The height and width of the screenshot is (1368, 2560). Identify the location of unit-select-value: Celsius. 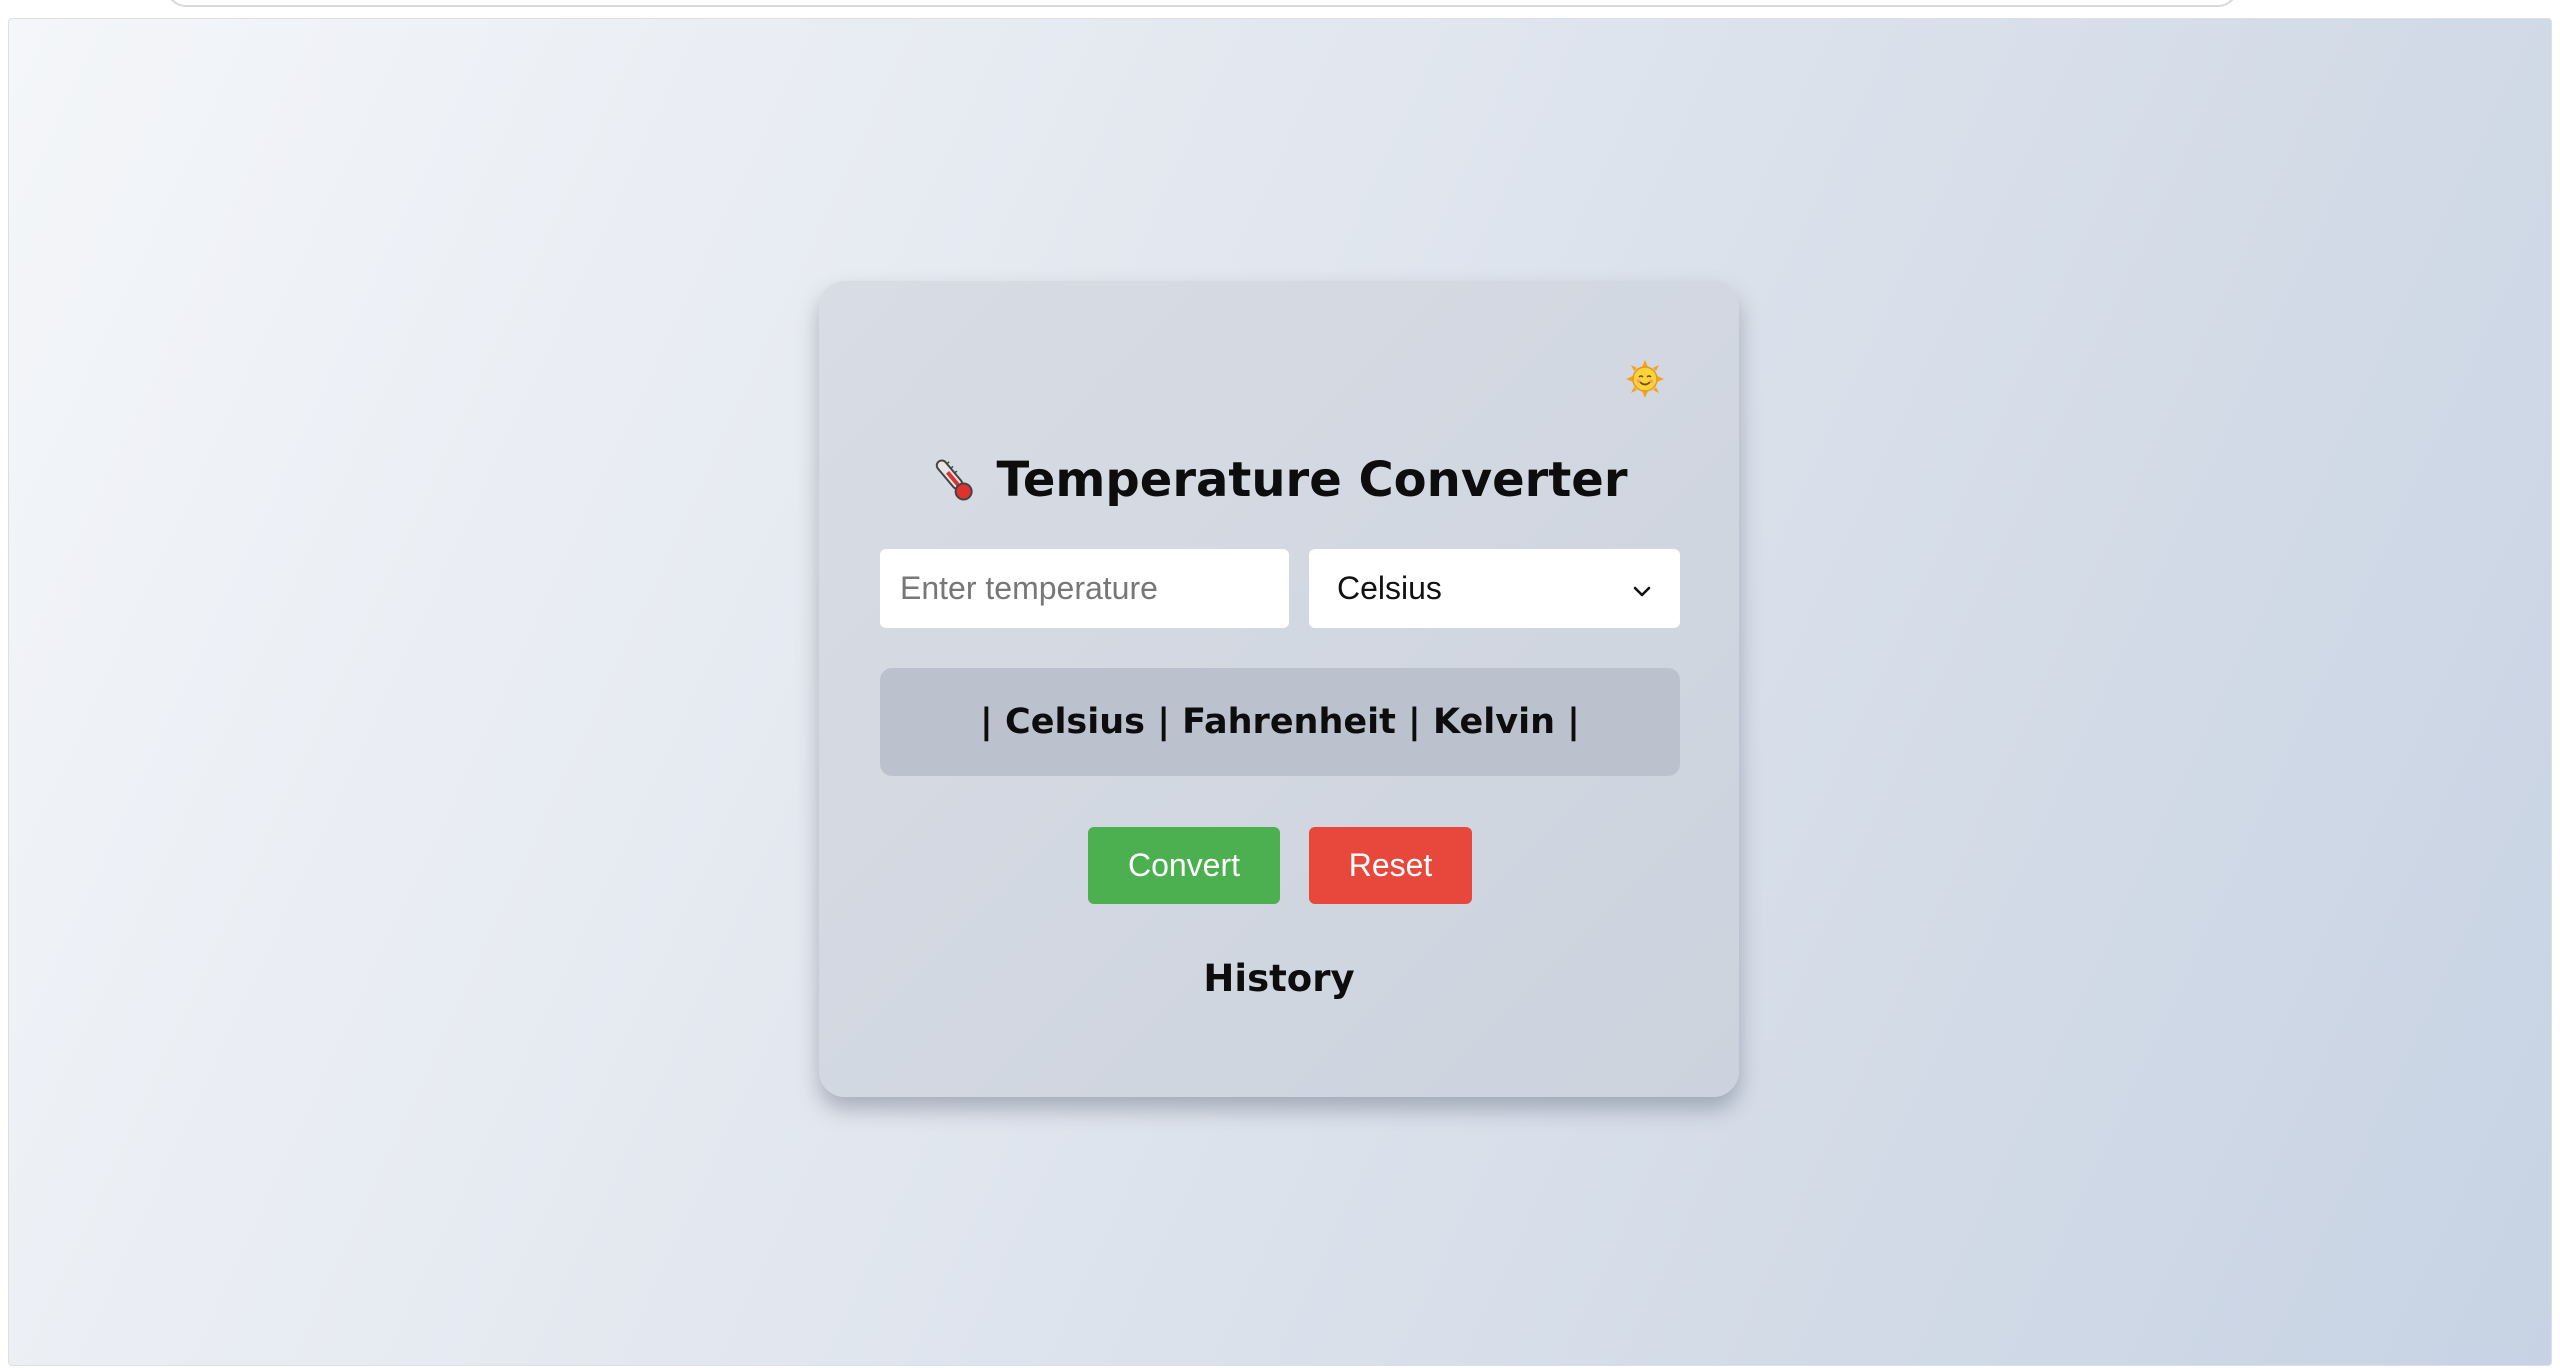
(1389, 588).